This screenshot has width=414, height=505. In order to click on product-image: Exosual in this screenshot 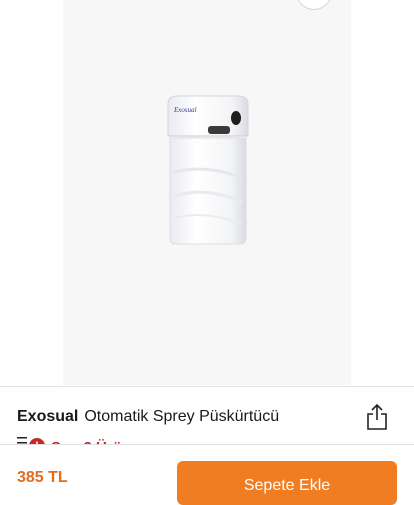, I will do `click(208, 170)`.